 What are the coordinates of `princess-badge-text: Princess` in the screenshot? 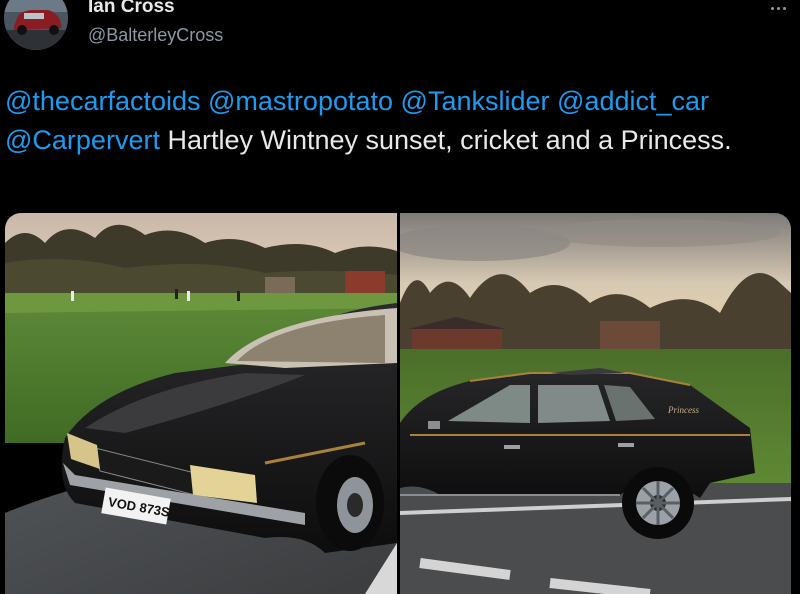 It's located at (683, 410).